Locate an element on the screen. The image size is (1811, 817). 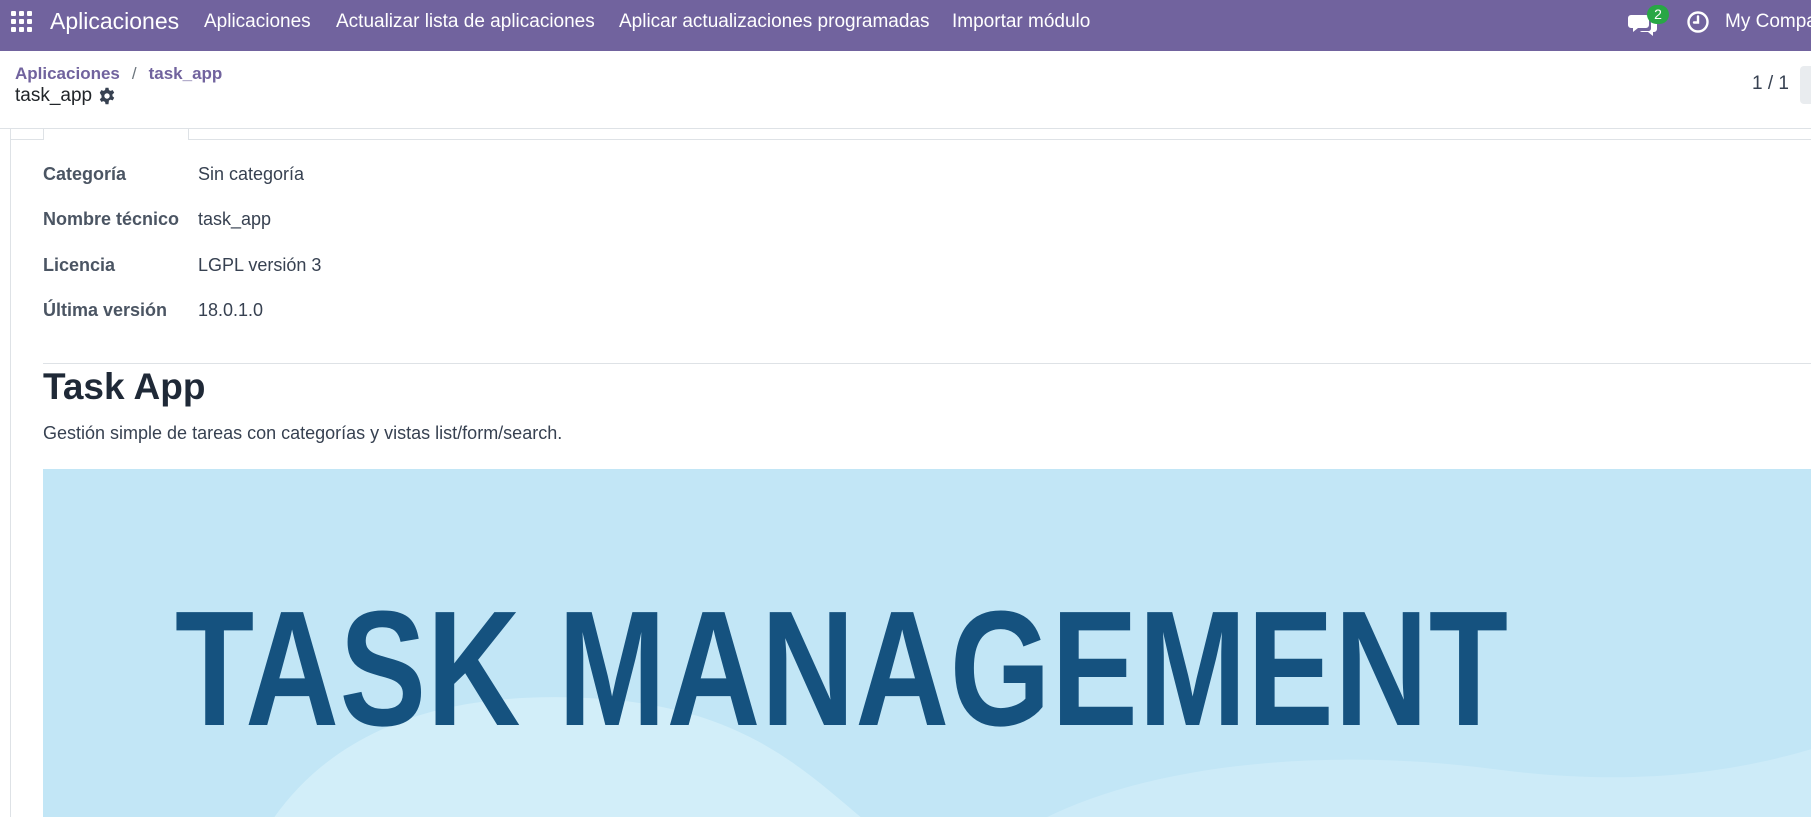
menu-item-actualizar-lista: Actualizar lista de aplicaciones is located at coordinates (465, 22).